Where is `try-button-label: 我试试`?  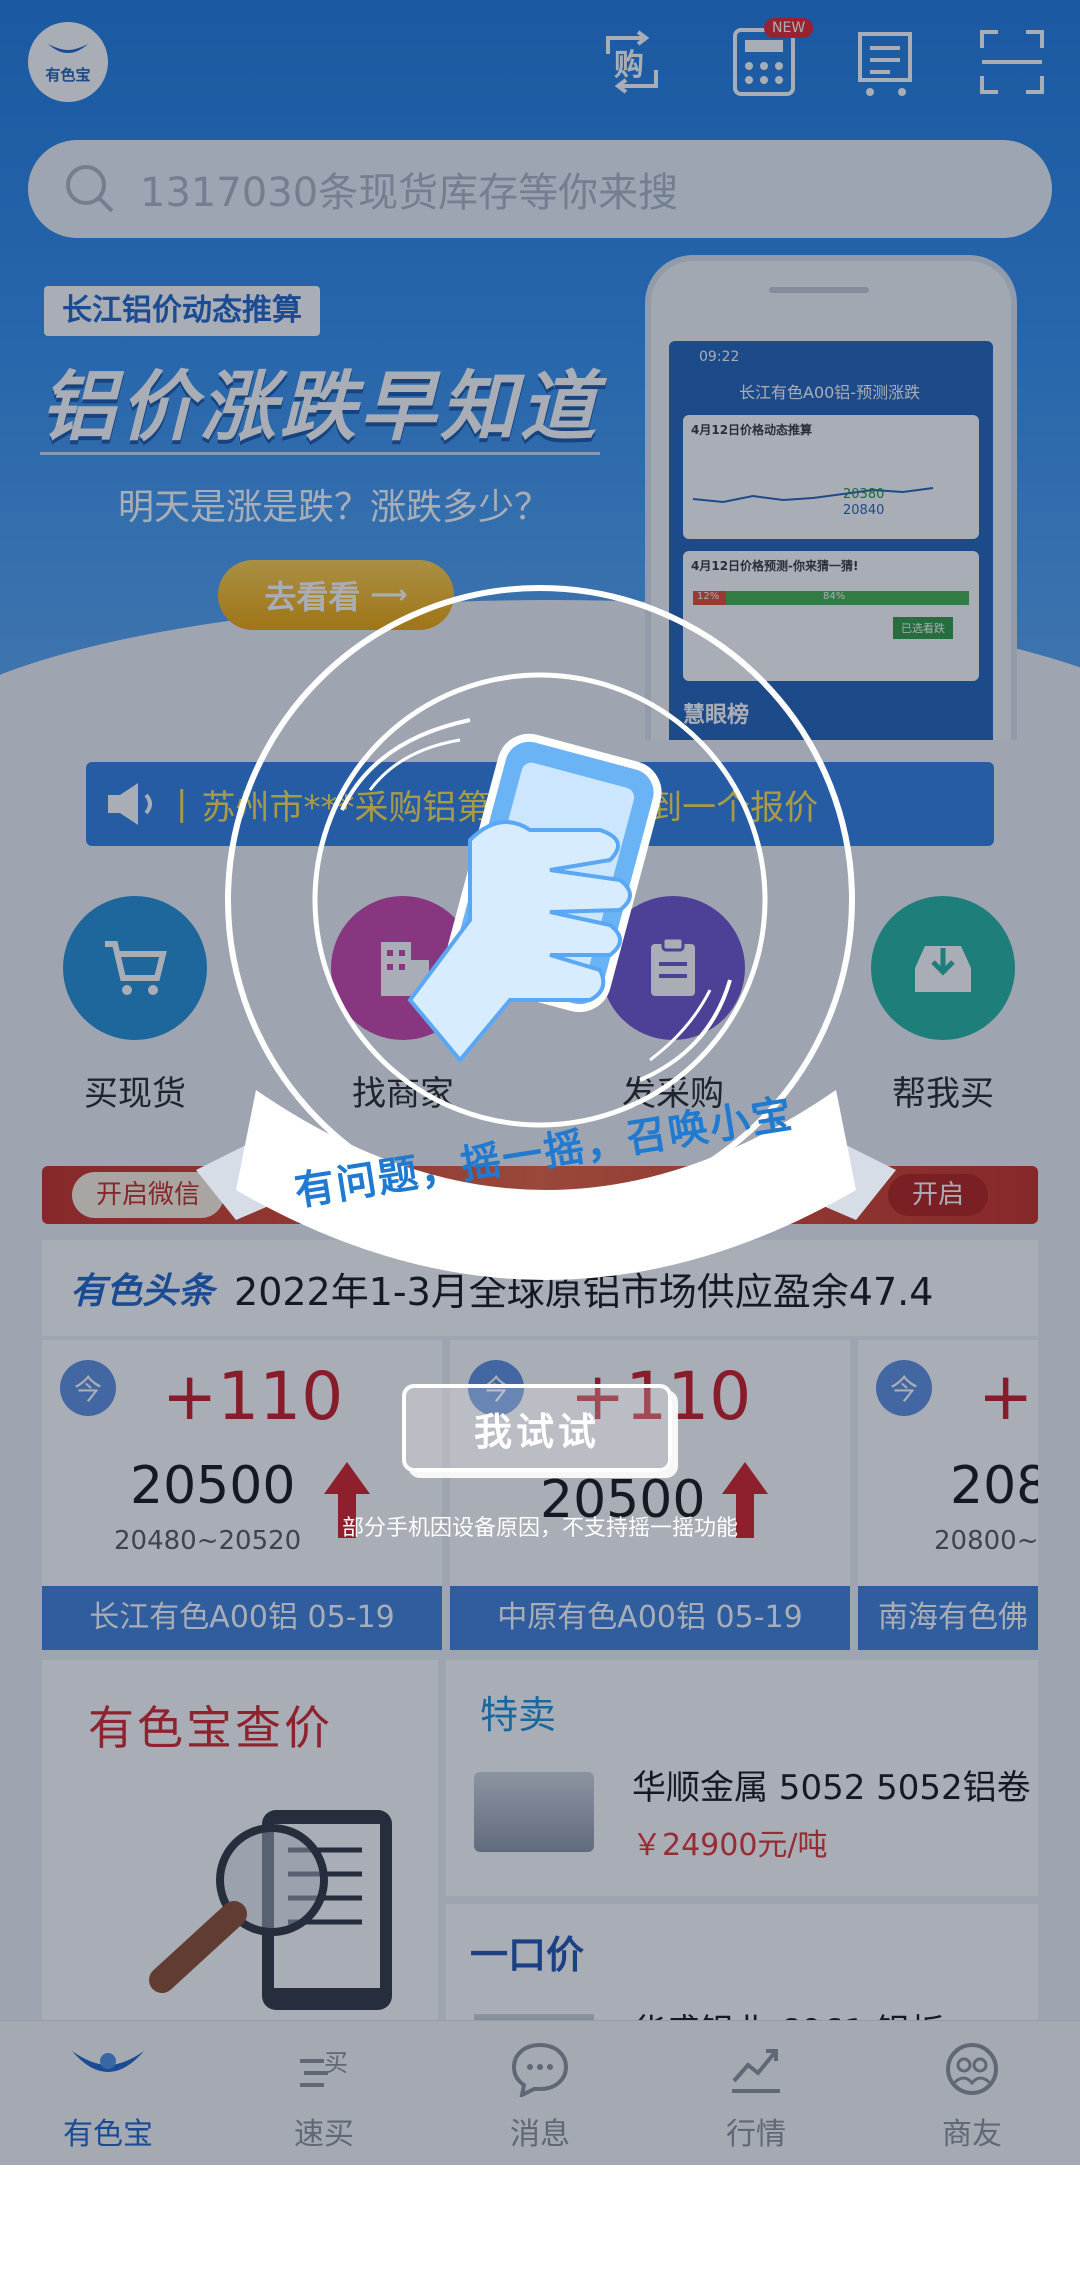
try-button-label: 我试试 is located at coordinates (536, 1431).